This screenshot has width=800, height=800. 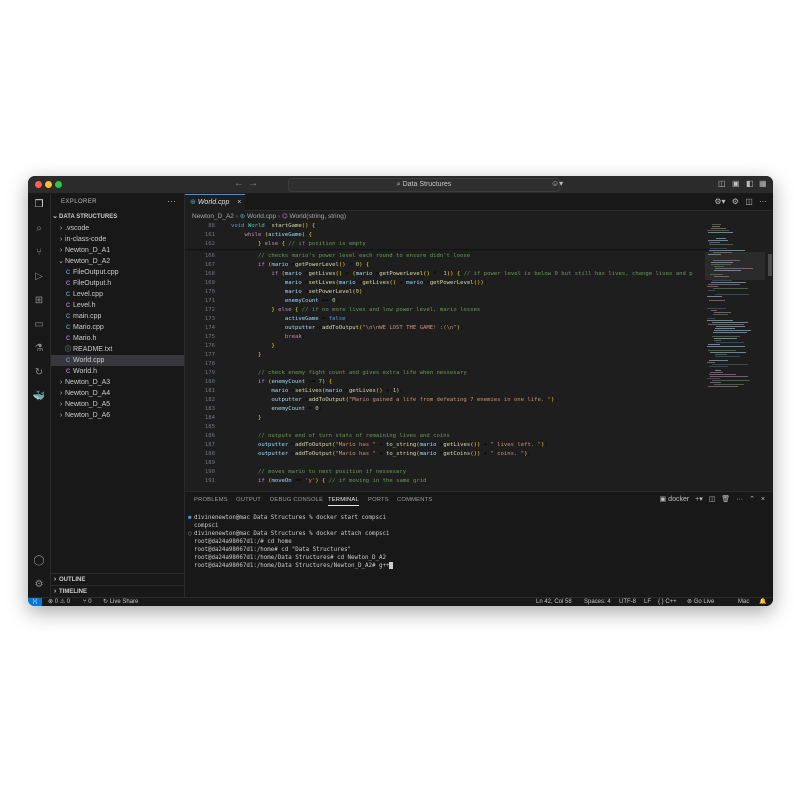 What do you see at coordinates (424, 185) in the screenshot?
I see `command-center-search: ⌕ Data Structures` at bounding box center [424, 185].